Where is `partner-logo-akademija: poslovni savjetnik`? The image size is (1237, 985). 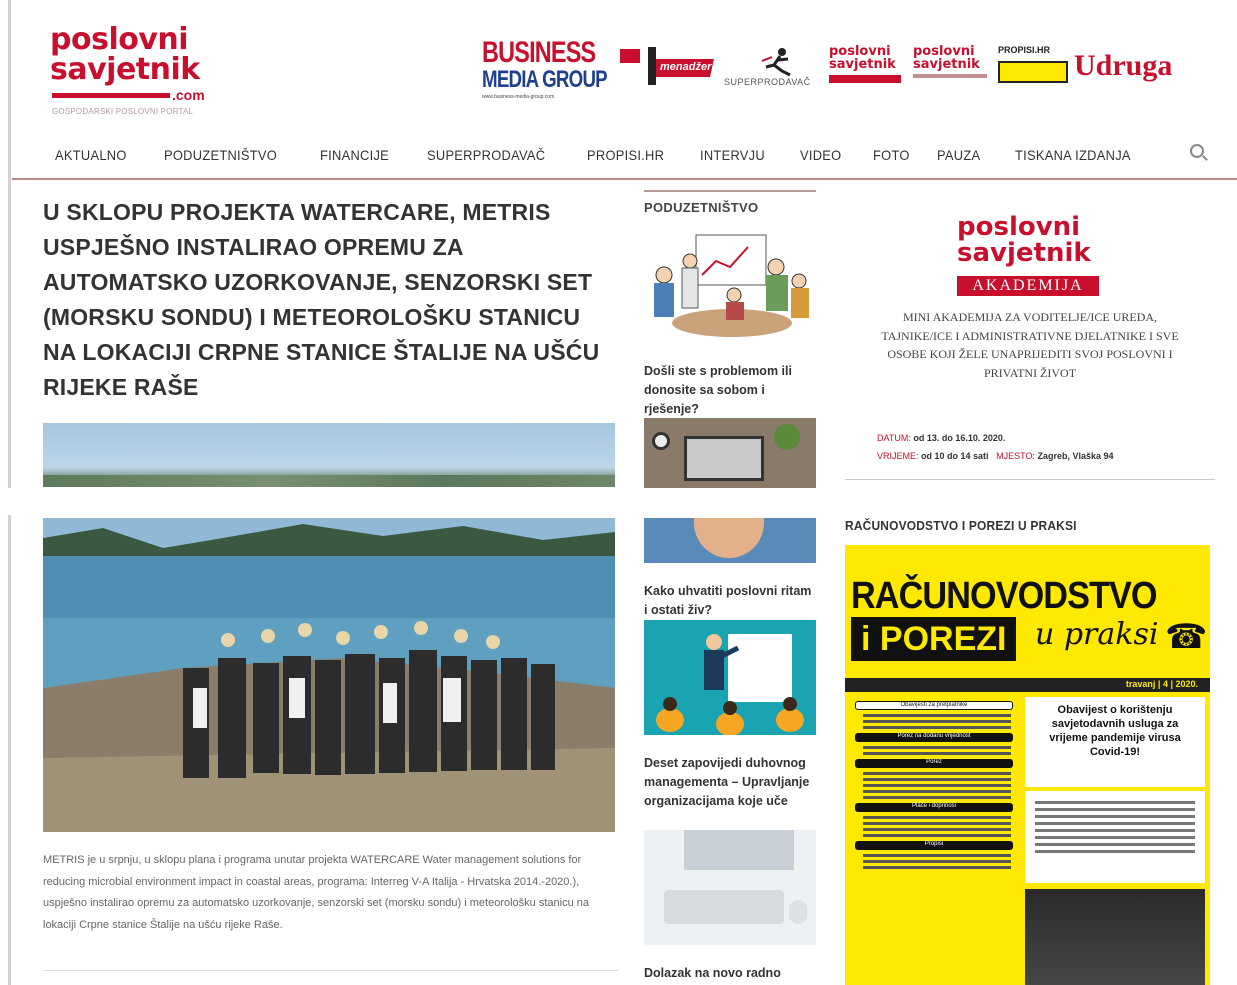
partner-logo-akademija: poslovni savjetnik is located at coordinates (868, 67).